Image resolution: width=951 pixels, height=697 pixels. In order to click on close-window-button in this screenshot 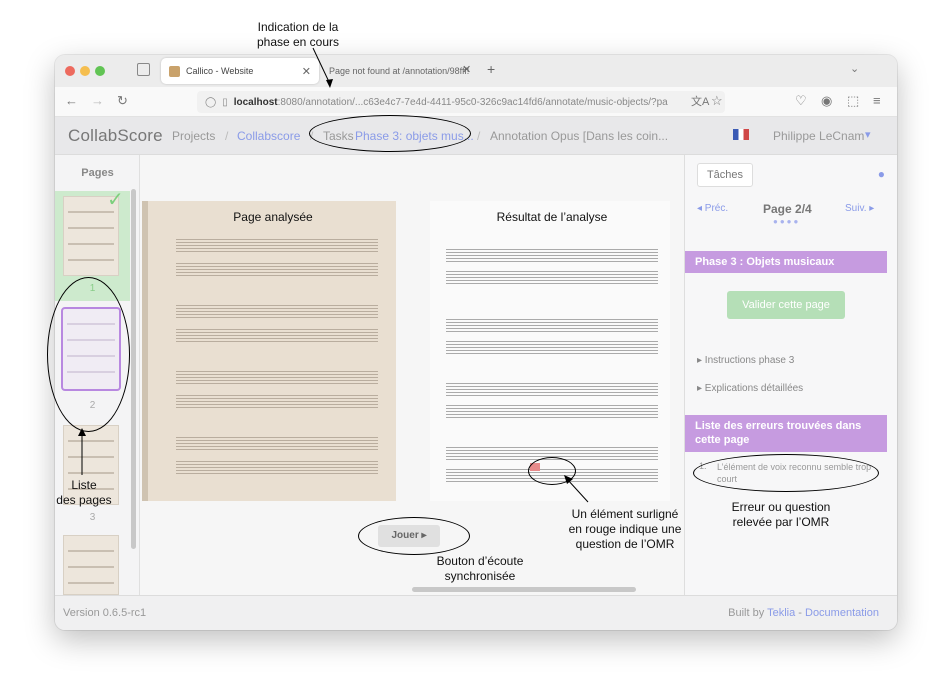, I will do `click(70, 71)`.